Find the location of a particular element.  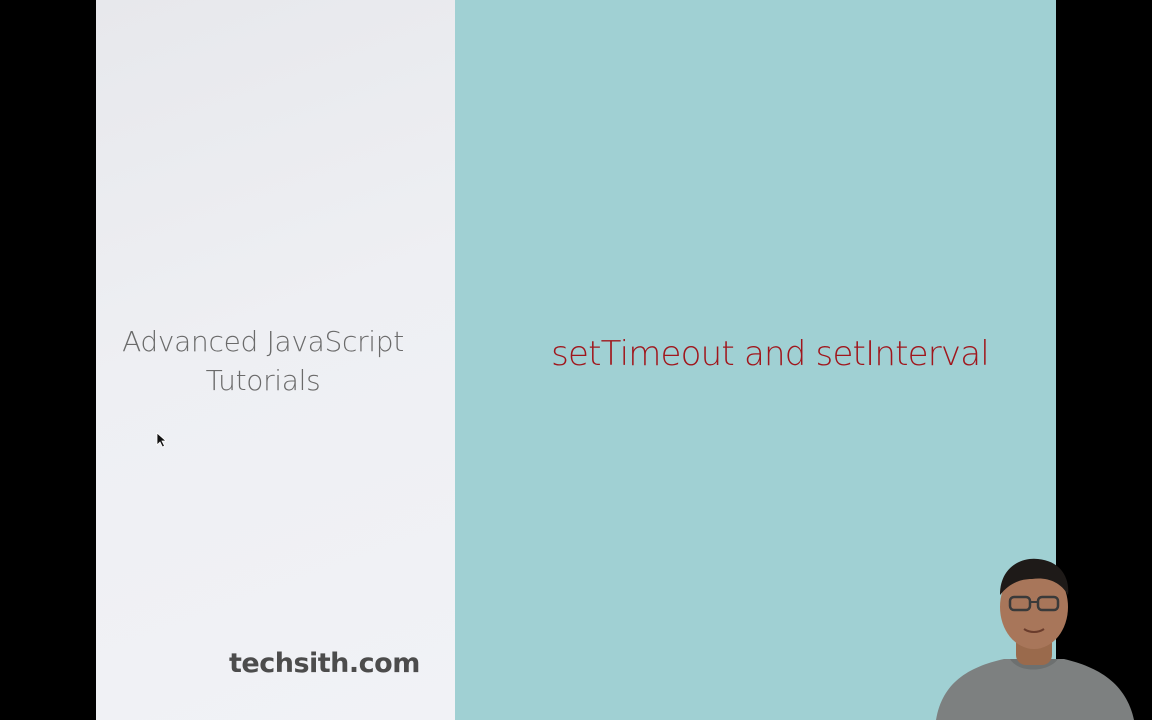

brand-watermark: techsith.com is located at coordinates (324, 663).